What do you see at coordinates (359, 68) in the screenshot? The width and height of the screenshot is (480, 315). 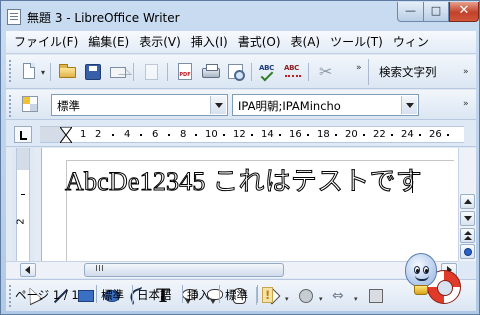 I see `toolbar-overflow-icon: »` at bounding box center [359, 68].